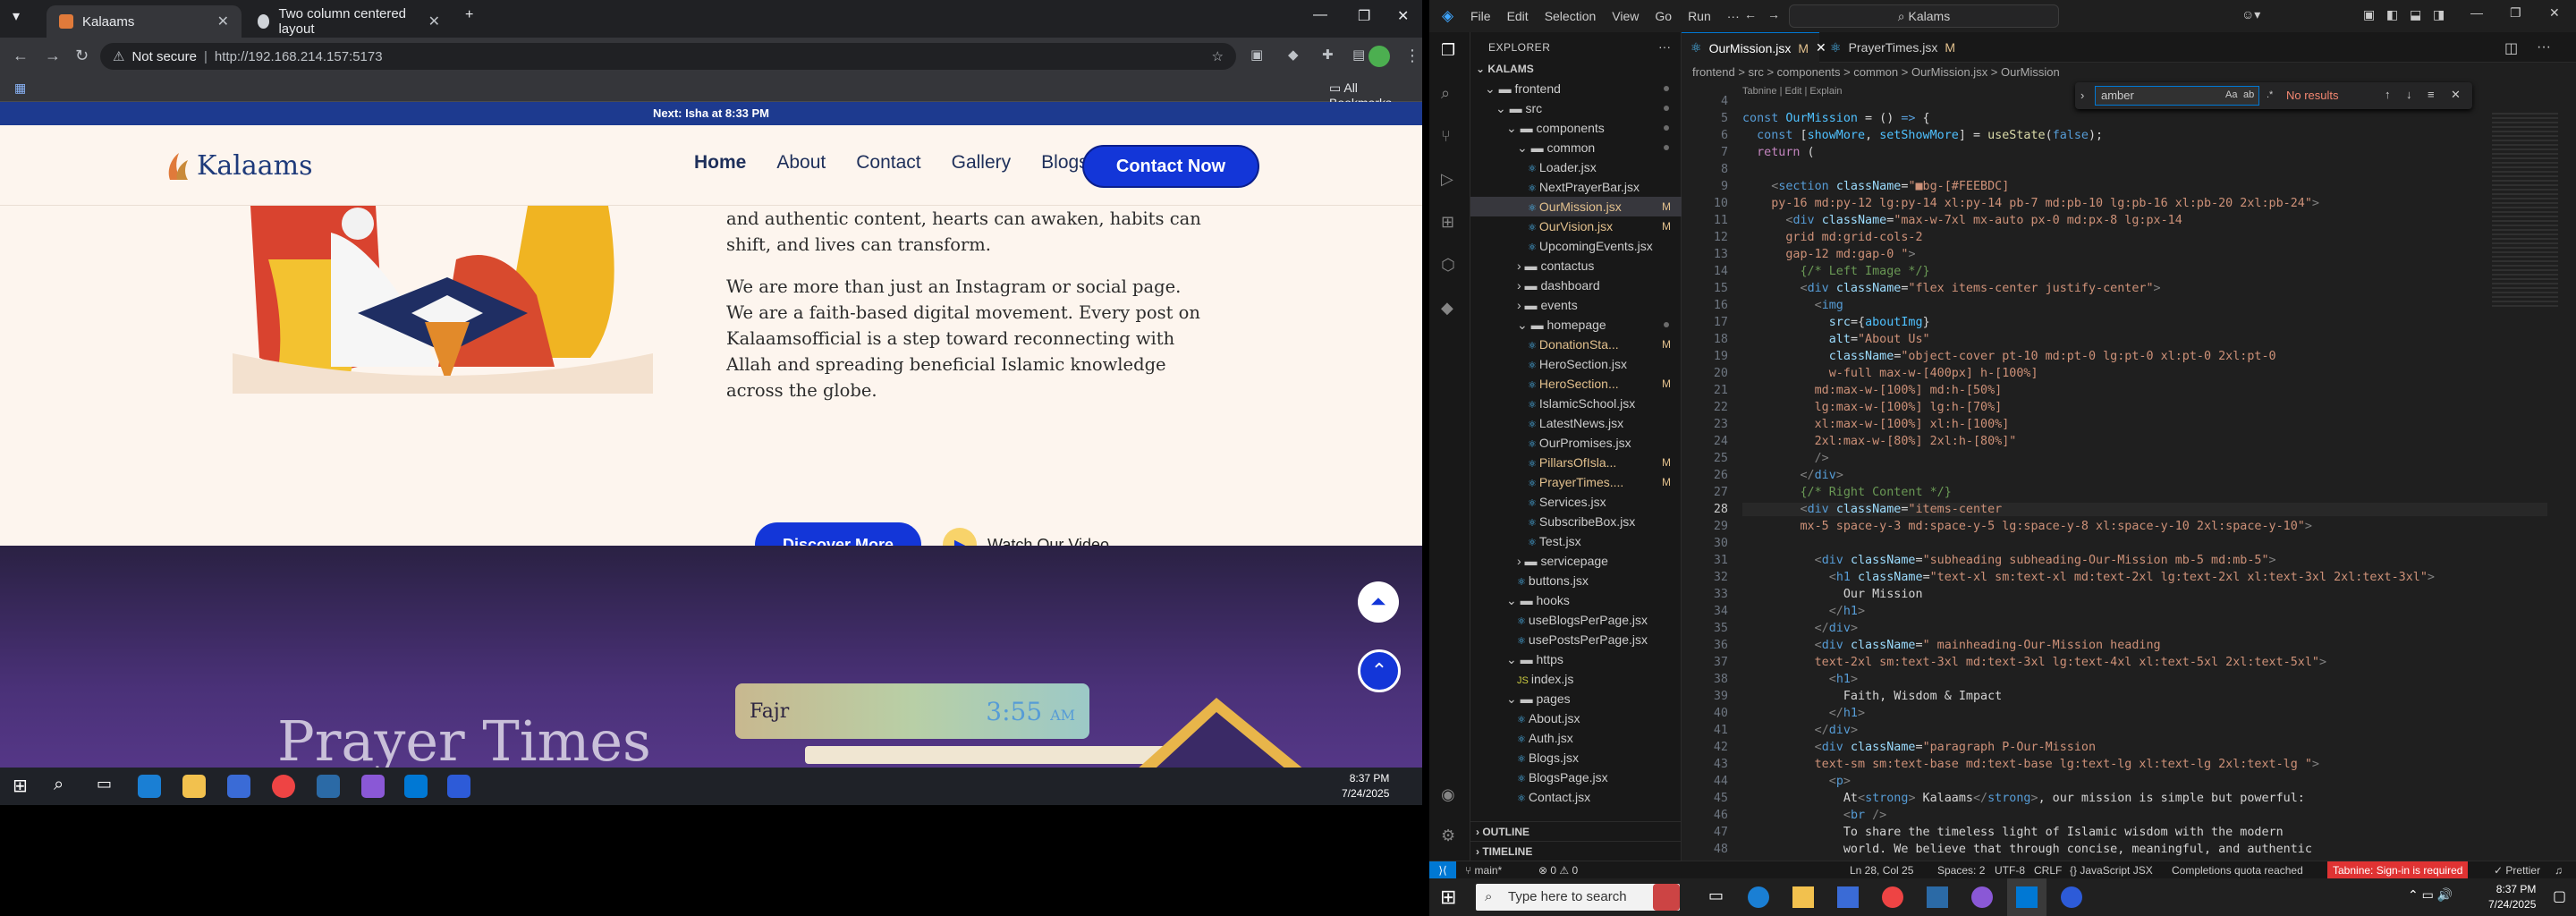 The image size is (2576, 916). I want to click on minimap, so click(2525, 211).